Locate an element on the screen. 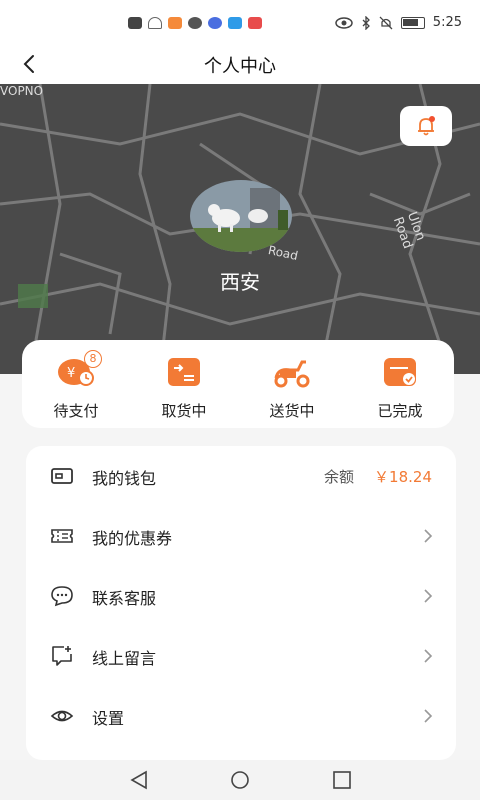 The image size is (480, 800). wifi-icon is located at coordinates (155, 23).